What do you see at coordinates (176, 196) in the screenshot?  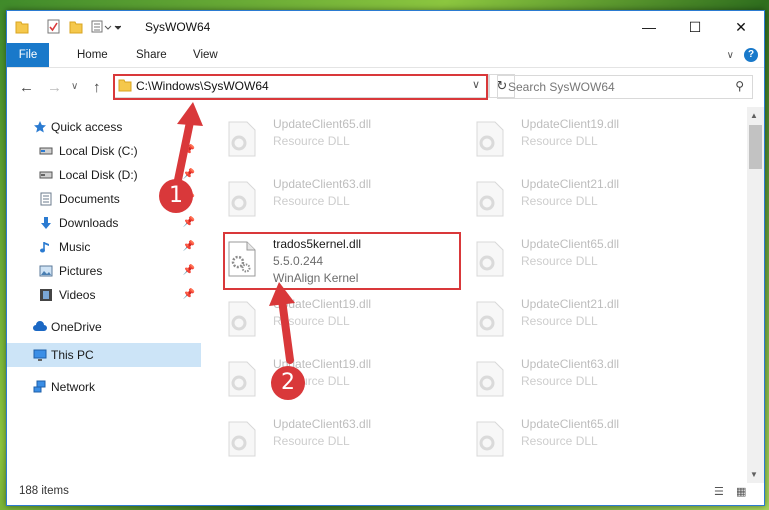 I see `step-1-badge: 1` at bounding box center [176, 196].